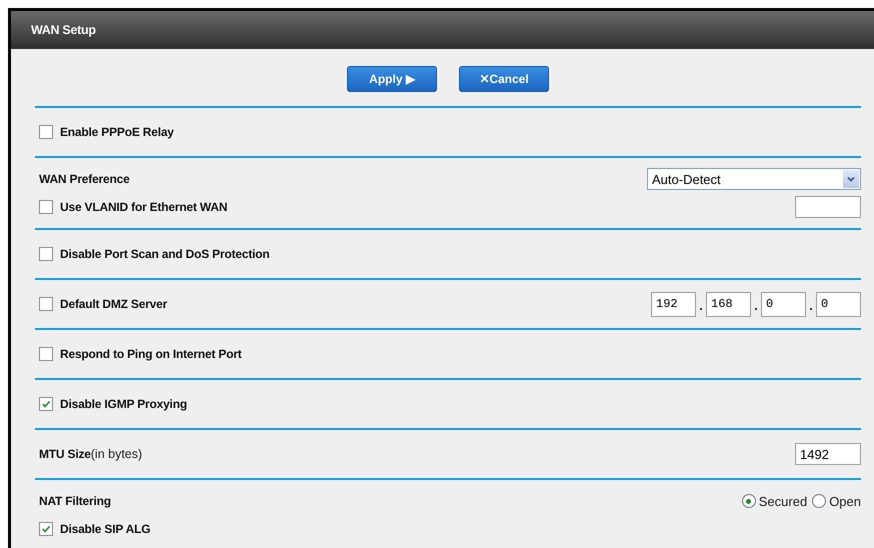 The width and height of the screenshot is (874, 548). Describe the element at coordinates (151, 354) in the screenshot. I see `checkbox-label: Respond to Ping on Internet Port` at that location.